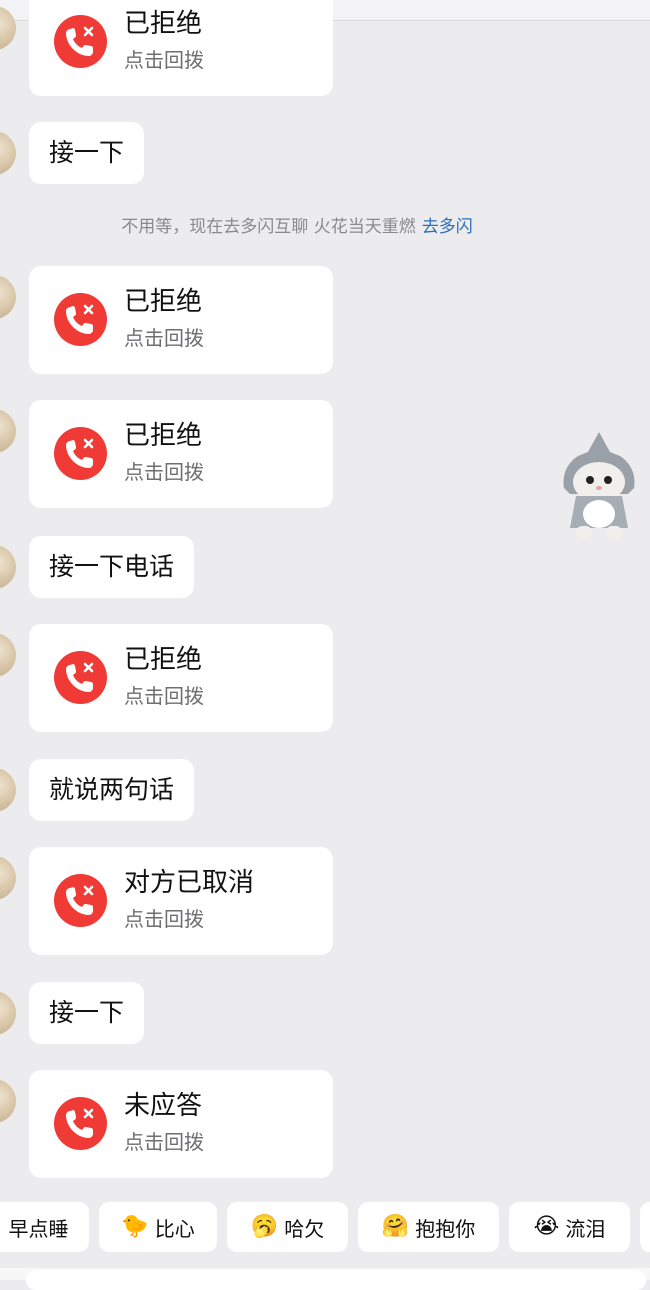  I want to click on quick-reply-chip: 🐤 比心, so click(158, 1227).